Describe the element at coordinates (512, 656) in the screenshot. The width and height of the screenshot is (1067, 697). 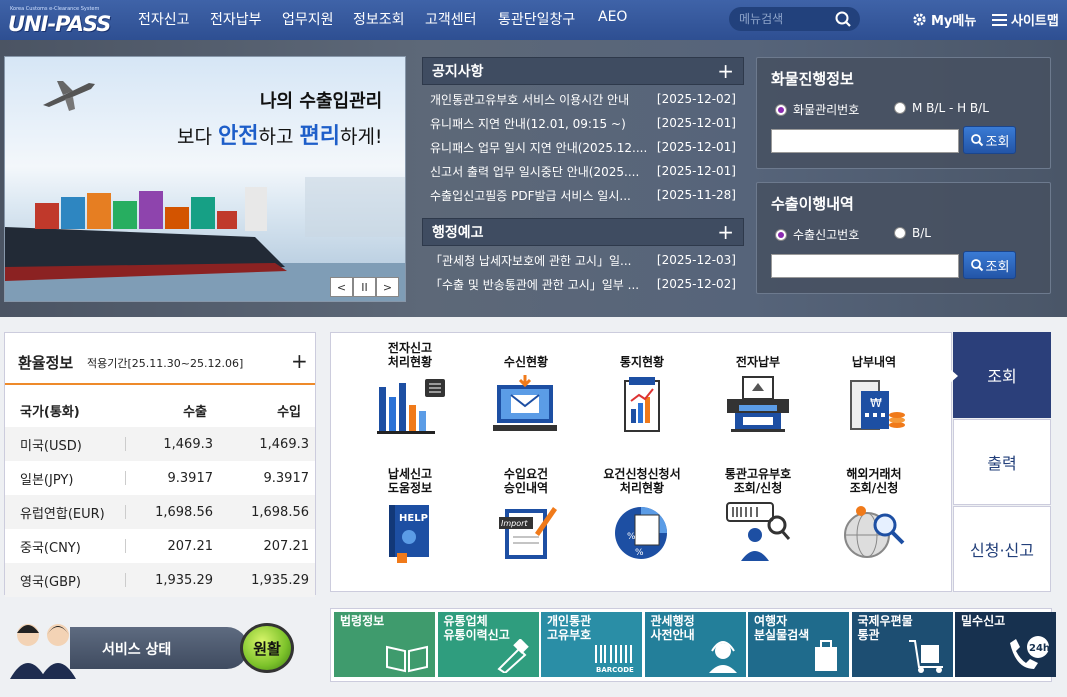
I see `stamp-icon` at that location.